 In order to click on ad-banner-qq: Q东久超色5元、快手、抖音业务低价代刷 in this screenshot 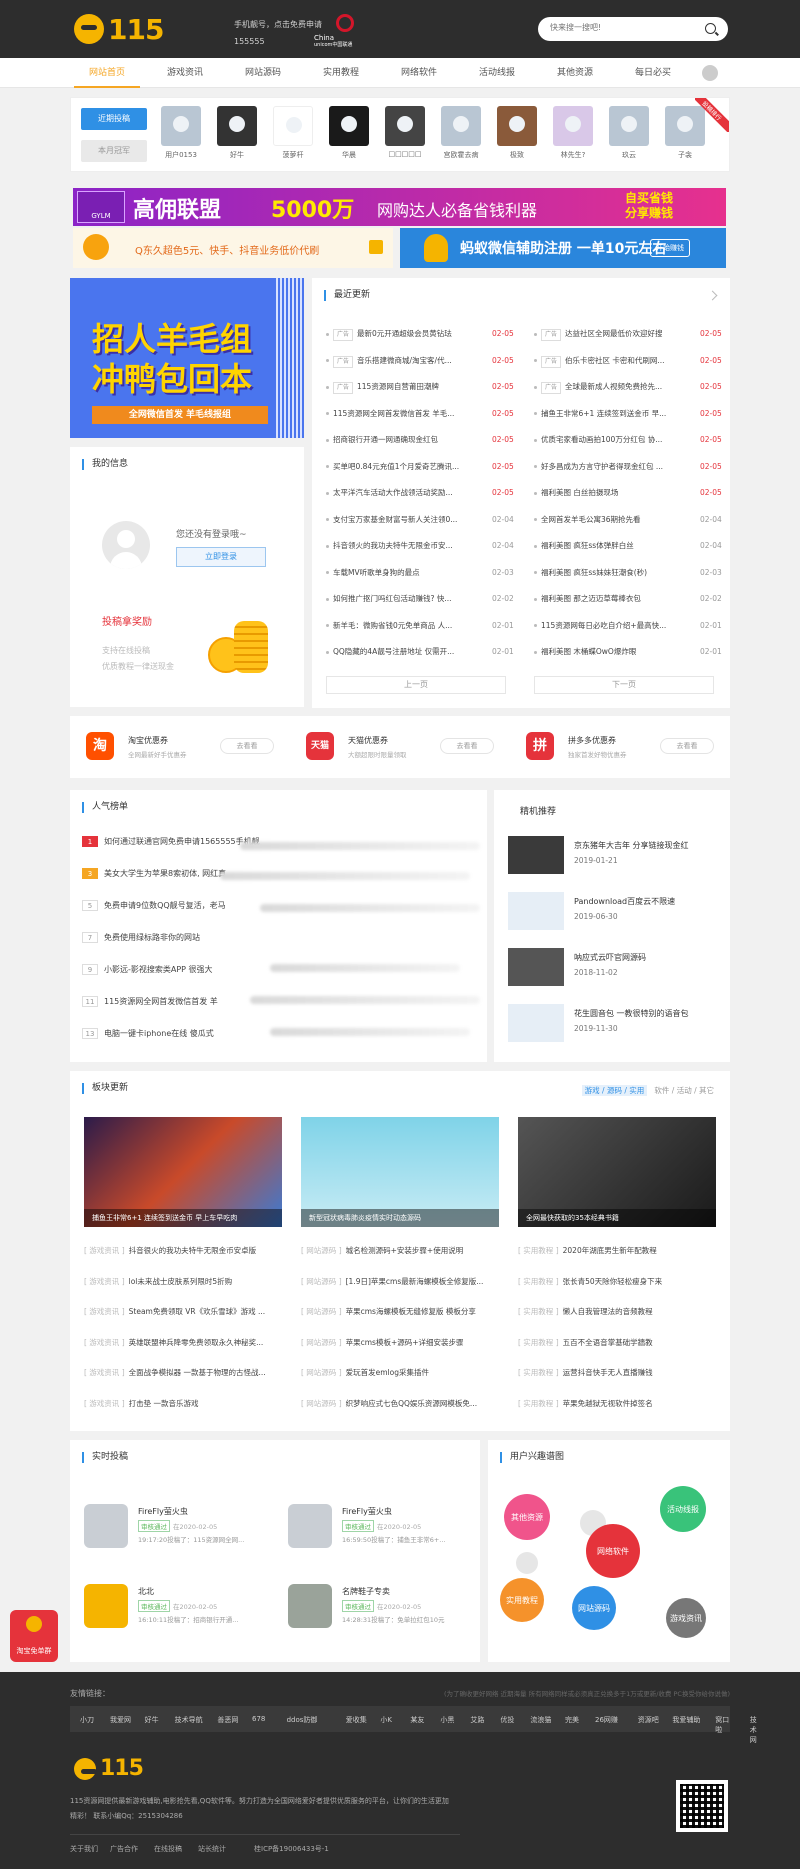, I will do `click(233, 248)`.